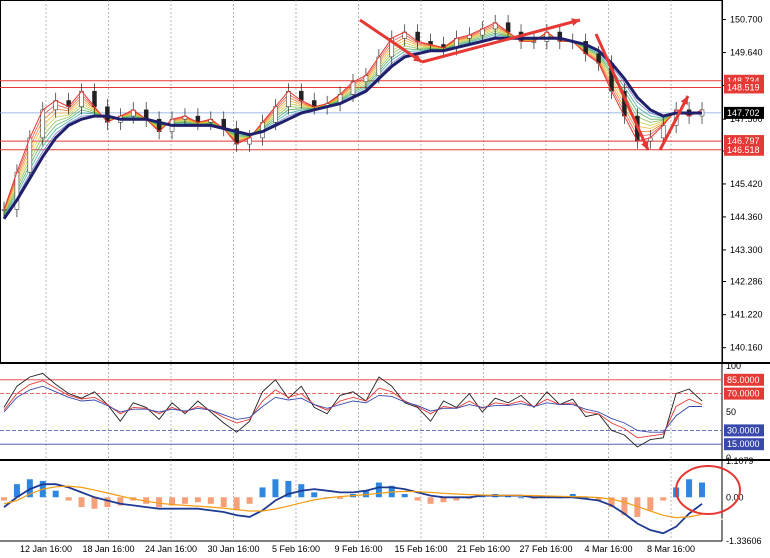  I want to click on osc-level-tag-label: 70.0000, so click(743, 394).